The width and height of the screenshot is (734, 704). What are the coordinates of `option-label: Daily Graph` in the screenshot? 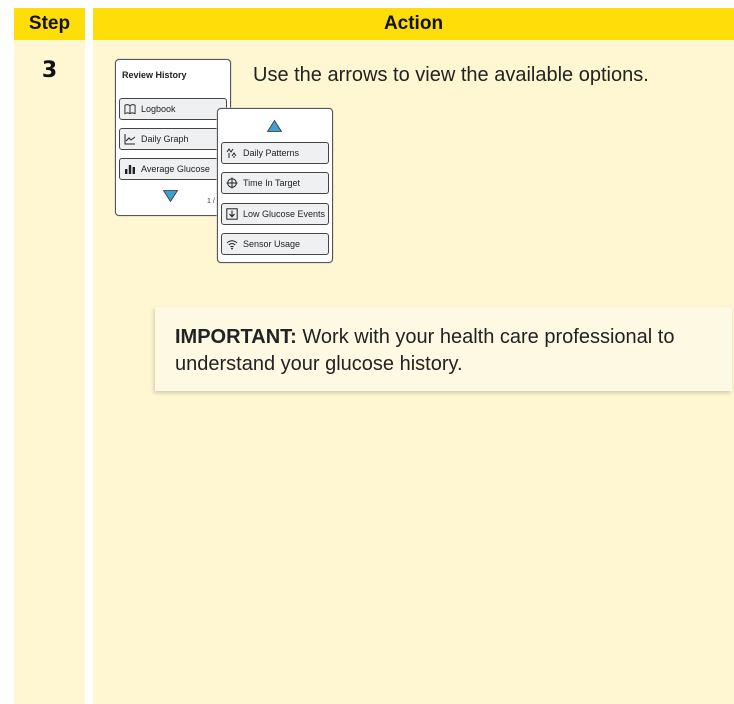 It's located at (165, 139).